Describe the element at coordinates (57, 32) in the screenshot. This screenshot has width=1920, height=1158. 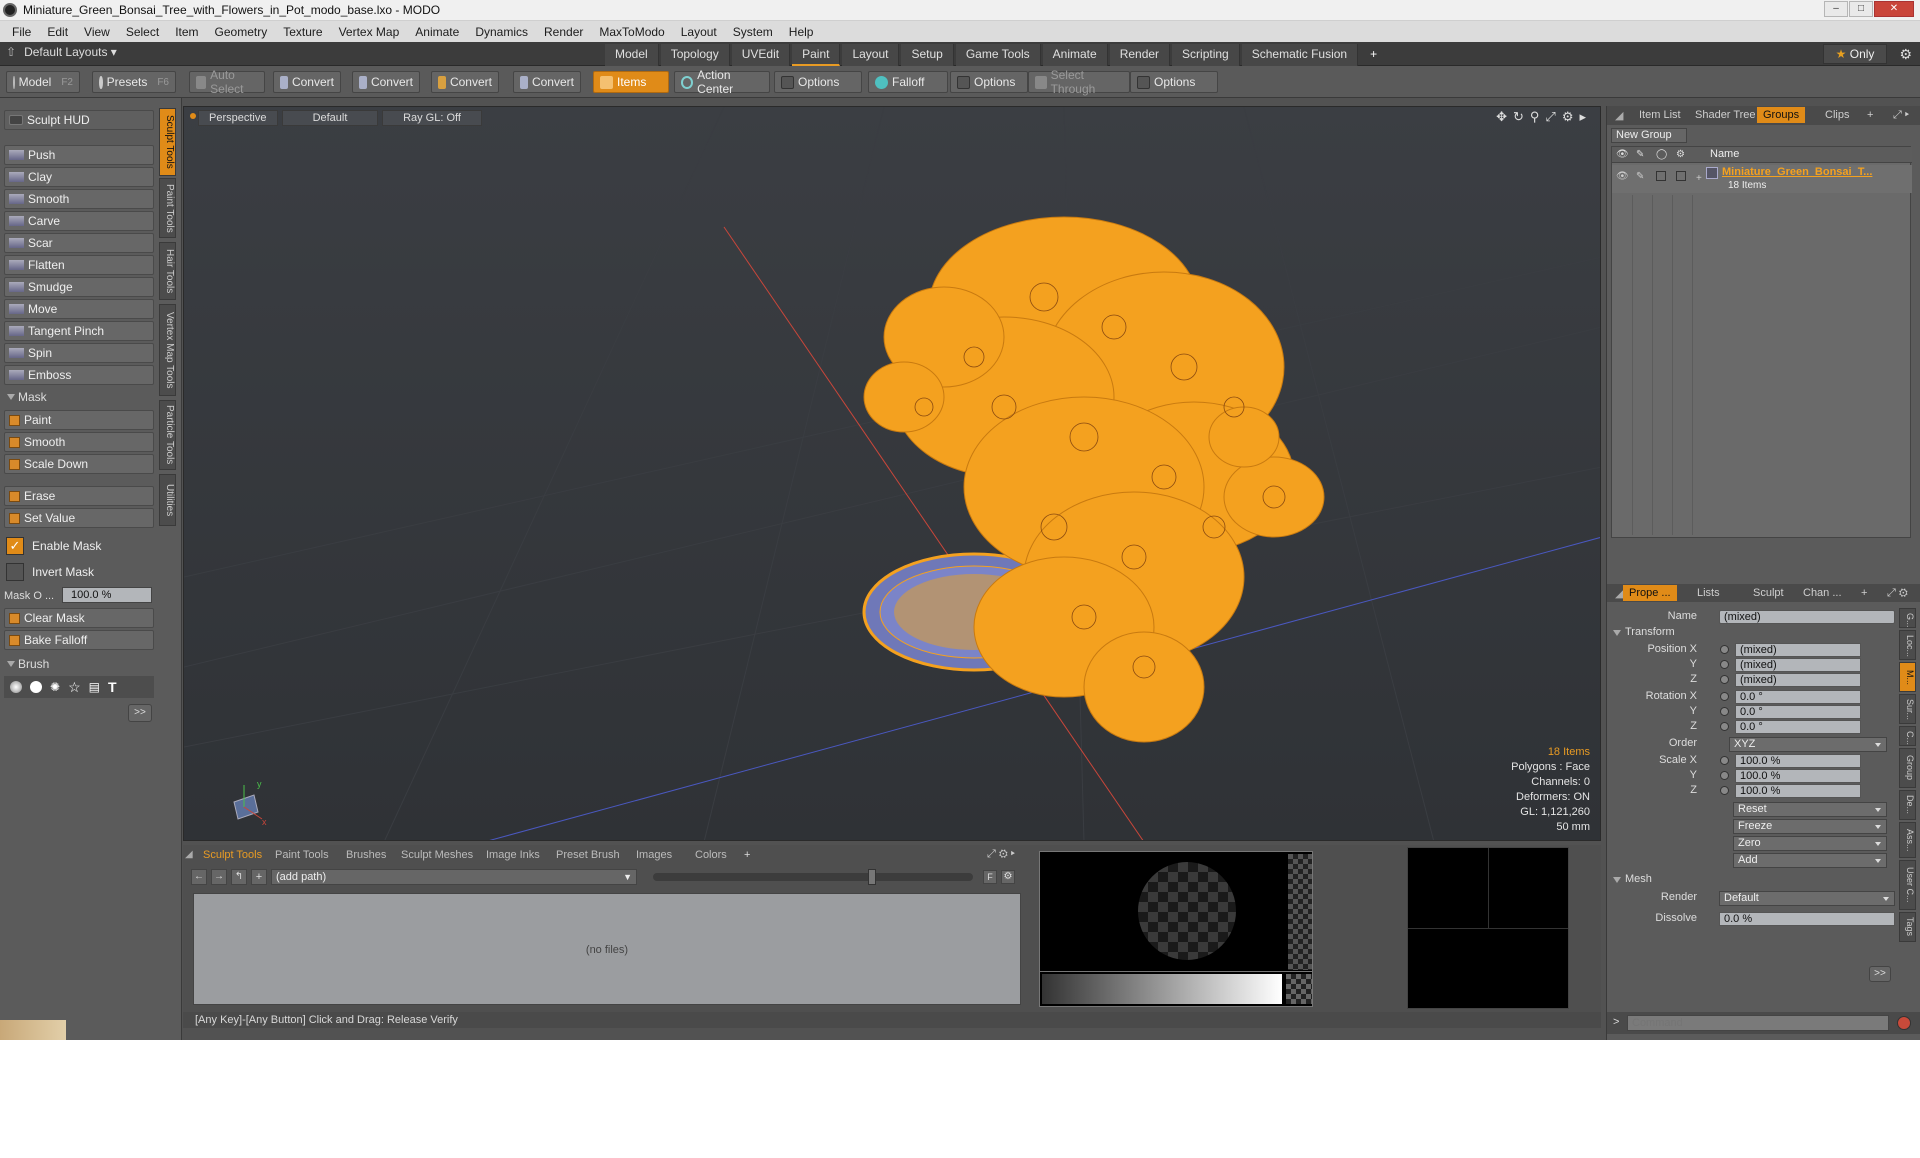
I see `menu-edit: Edit` at that location.